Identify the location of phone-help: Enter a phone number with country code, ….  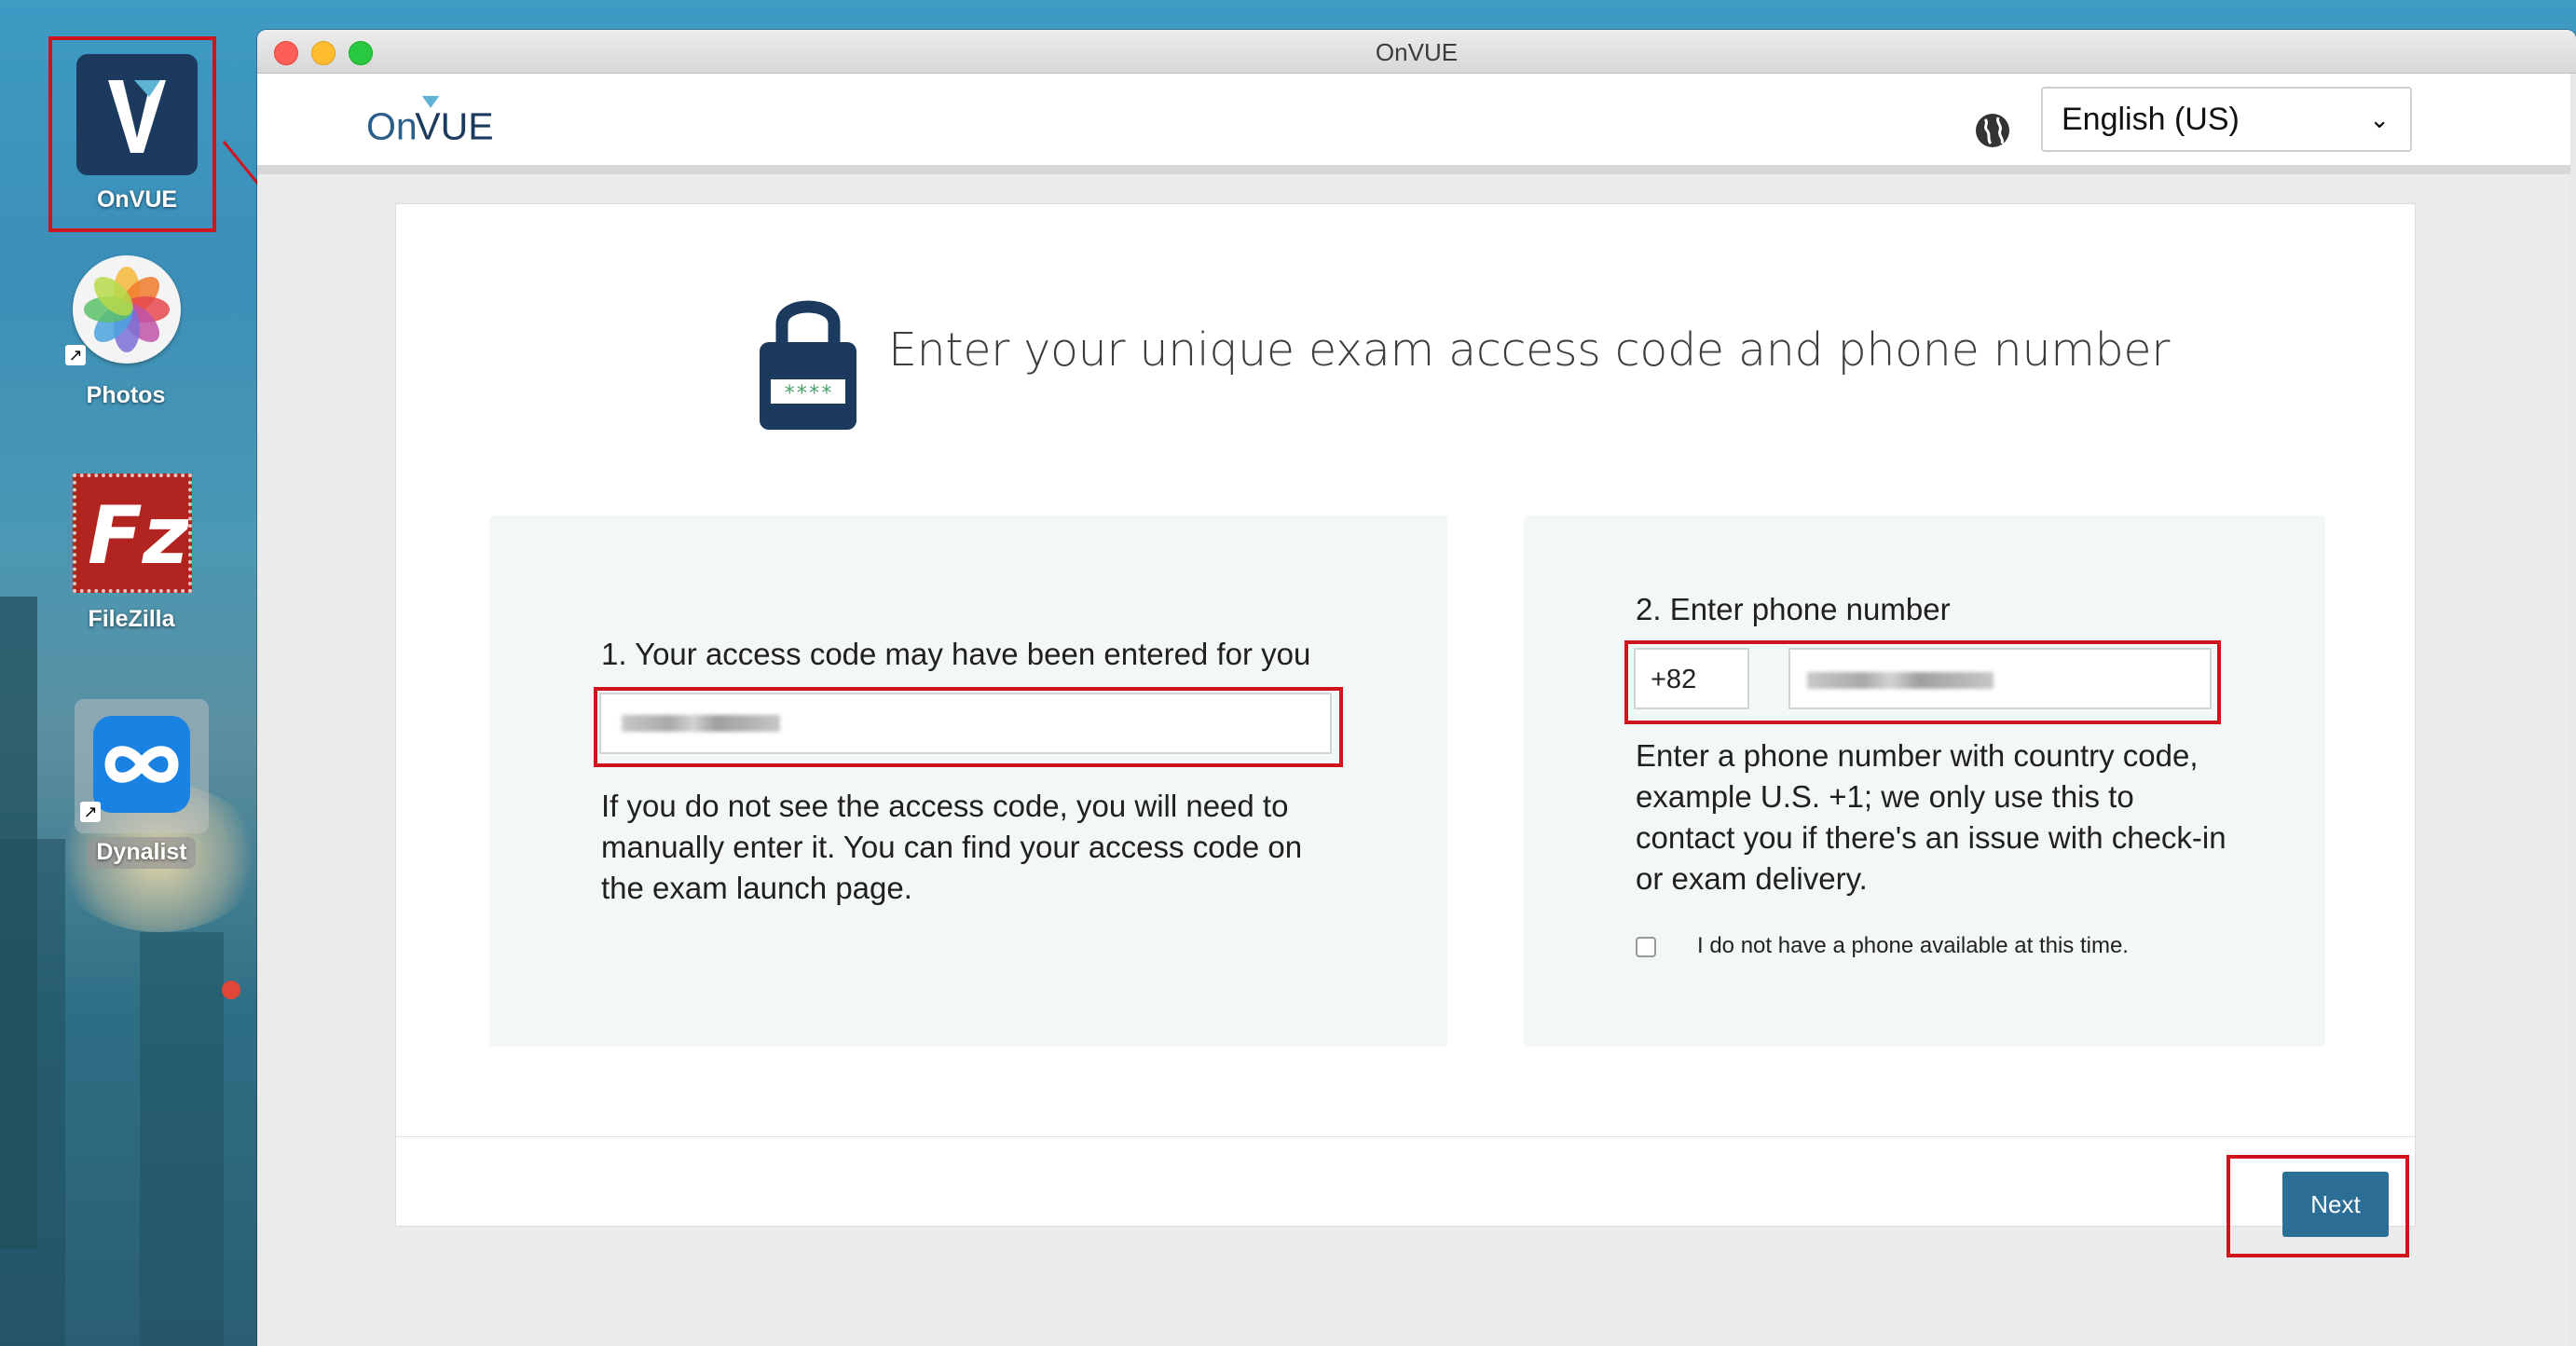
(1931, 817).